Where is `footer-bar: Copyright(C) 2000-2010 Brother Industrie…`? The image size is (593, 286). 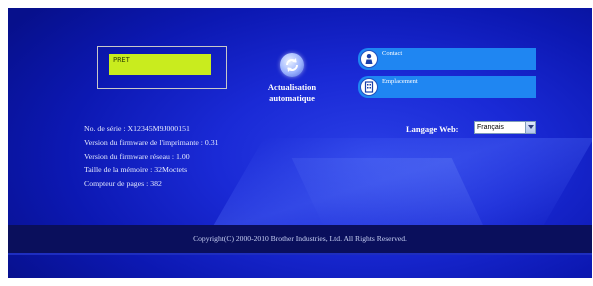
footer-bar: Copyright(C) 2000-2010 Brother Industrie… is located at coordinates (300, 239).